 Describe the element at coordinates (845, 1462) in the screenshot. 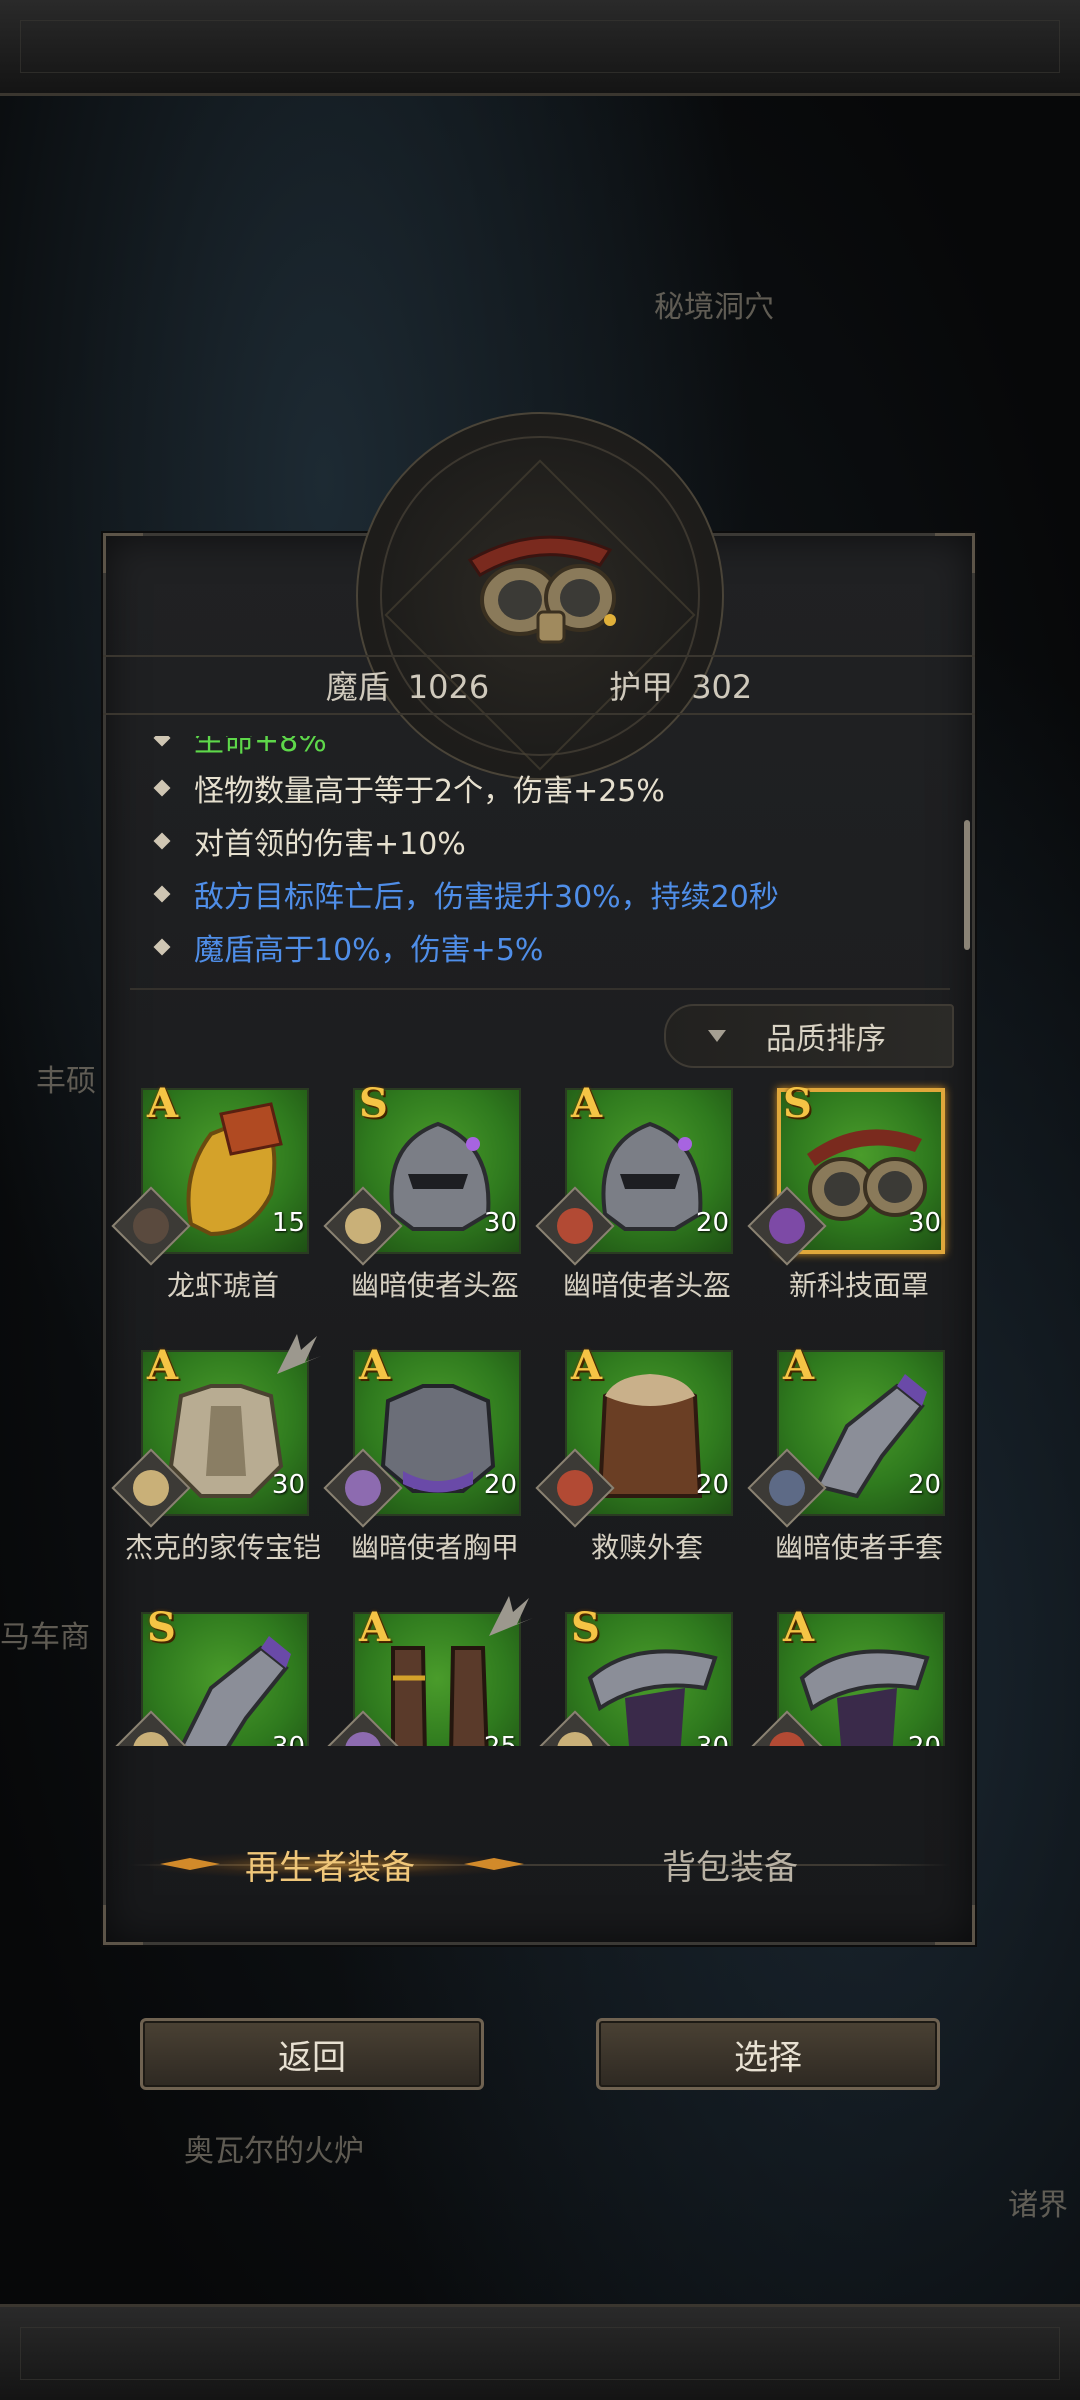

I see `equipment-slot: A 20 幽暗使者手套` at that location.